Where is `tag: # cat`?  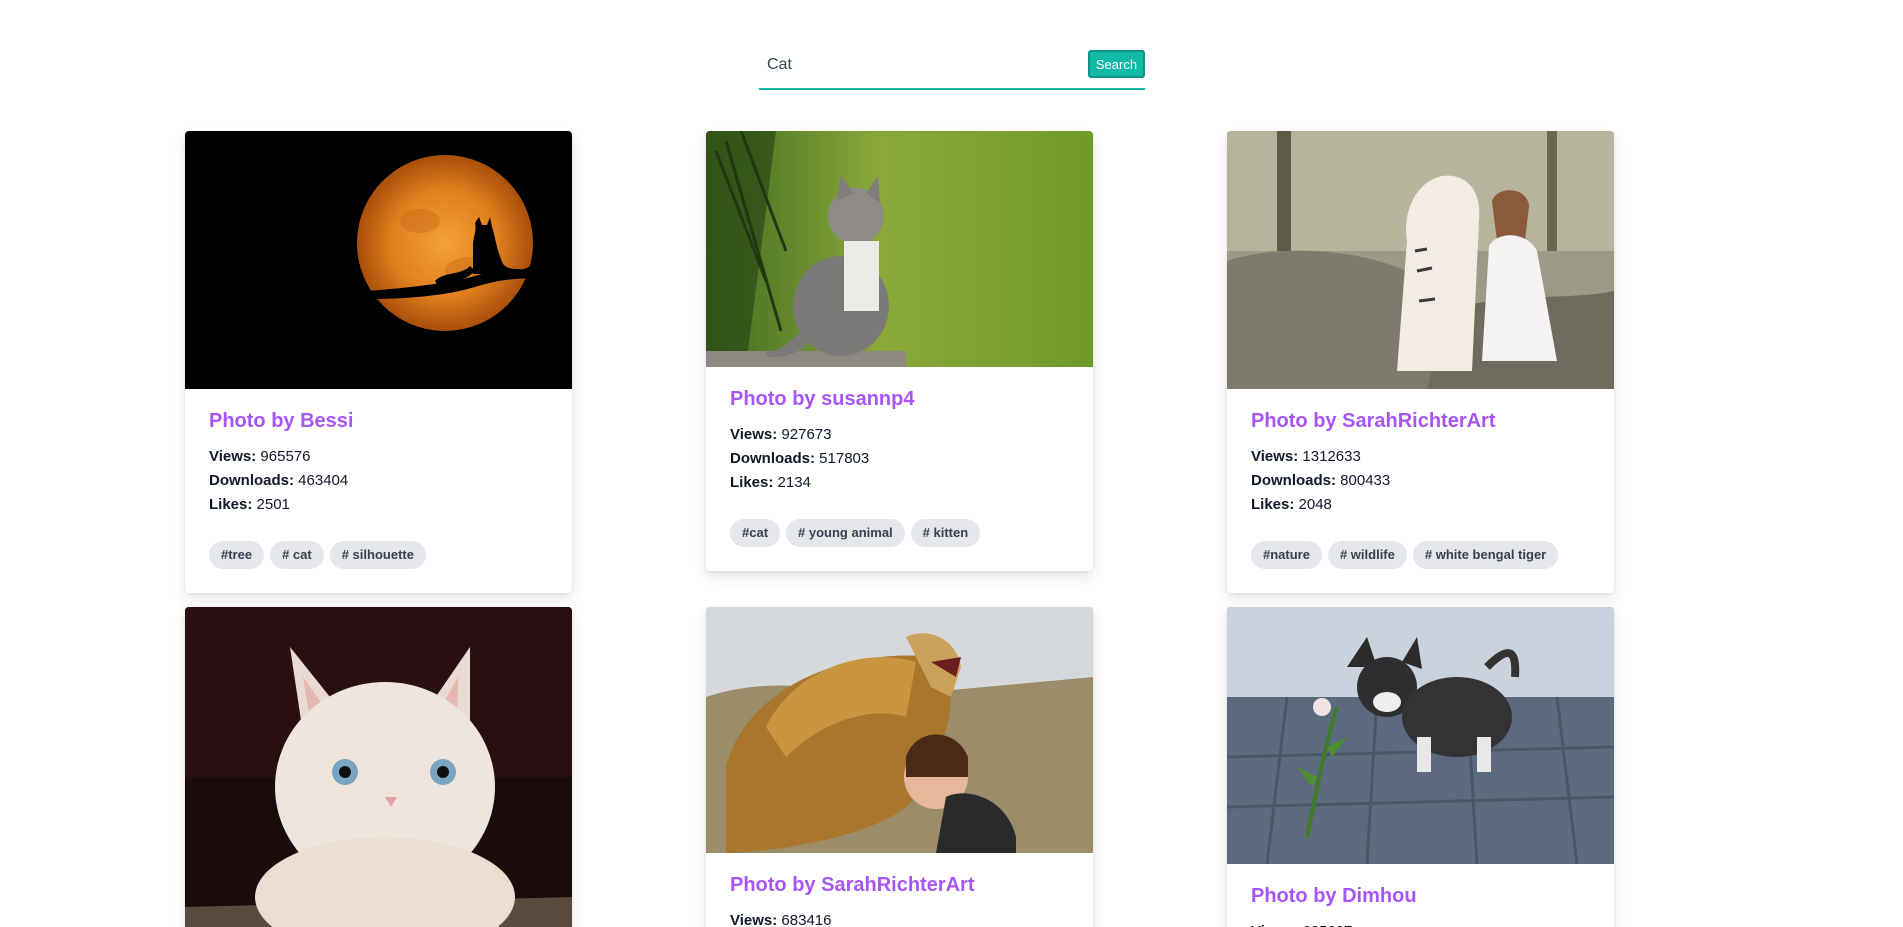
tag: # cat is located at coordinates (297, 555).